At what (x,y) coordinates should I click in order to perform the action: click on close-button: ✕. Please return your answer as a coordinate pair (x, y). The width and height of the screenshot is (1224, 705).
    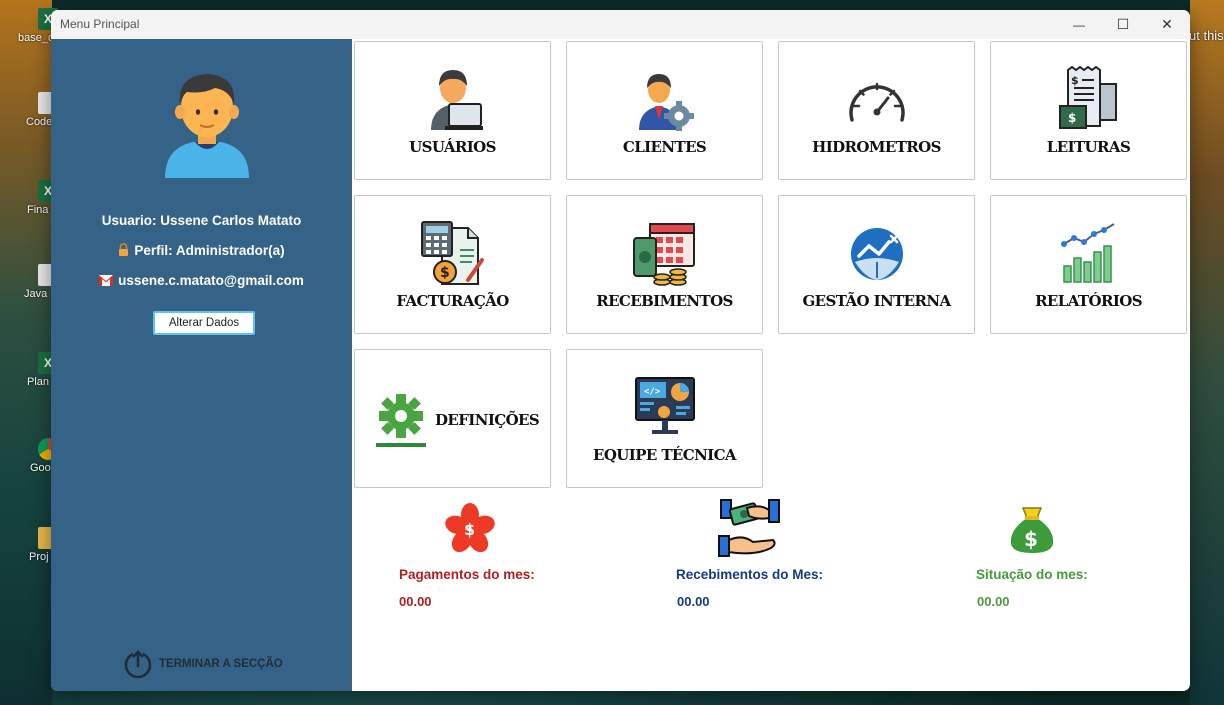
    Looking at the image, I should click on (1167, 24).